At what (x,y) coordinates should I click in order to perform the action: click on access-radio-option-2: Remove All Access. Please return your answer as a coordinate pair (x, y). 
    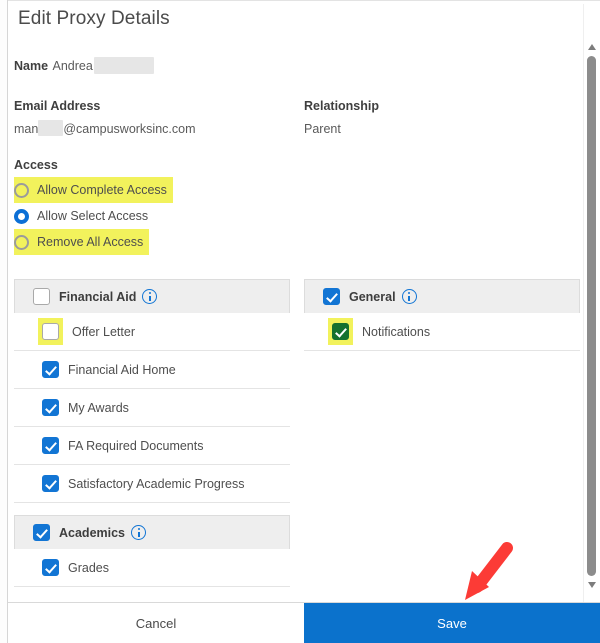
    Looking at the image, I should click on (82, 242).